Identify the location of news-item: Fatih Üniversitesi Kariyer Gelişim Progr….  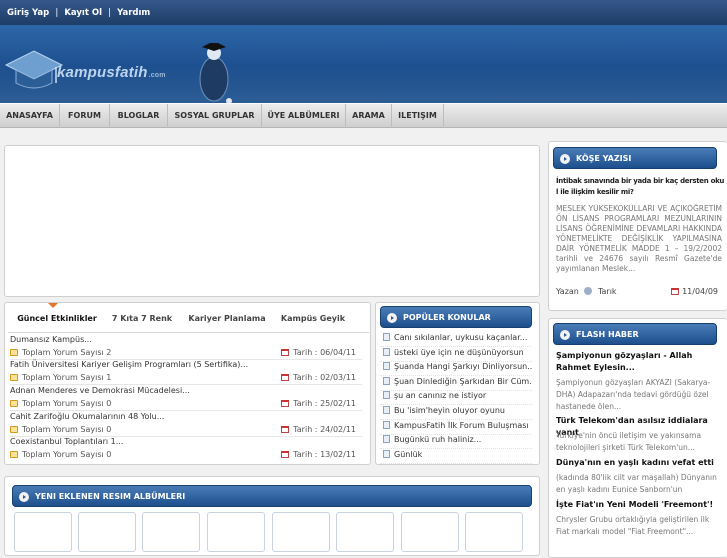
(186, 372).